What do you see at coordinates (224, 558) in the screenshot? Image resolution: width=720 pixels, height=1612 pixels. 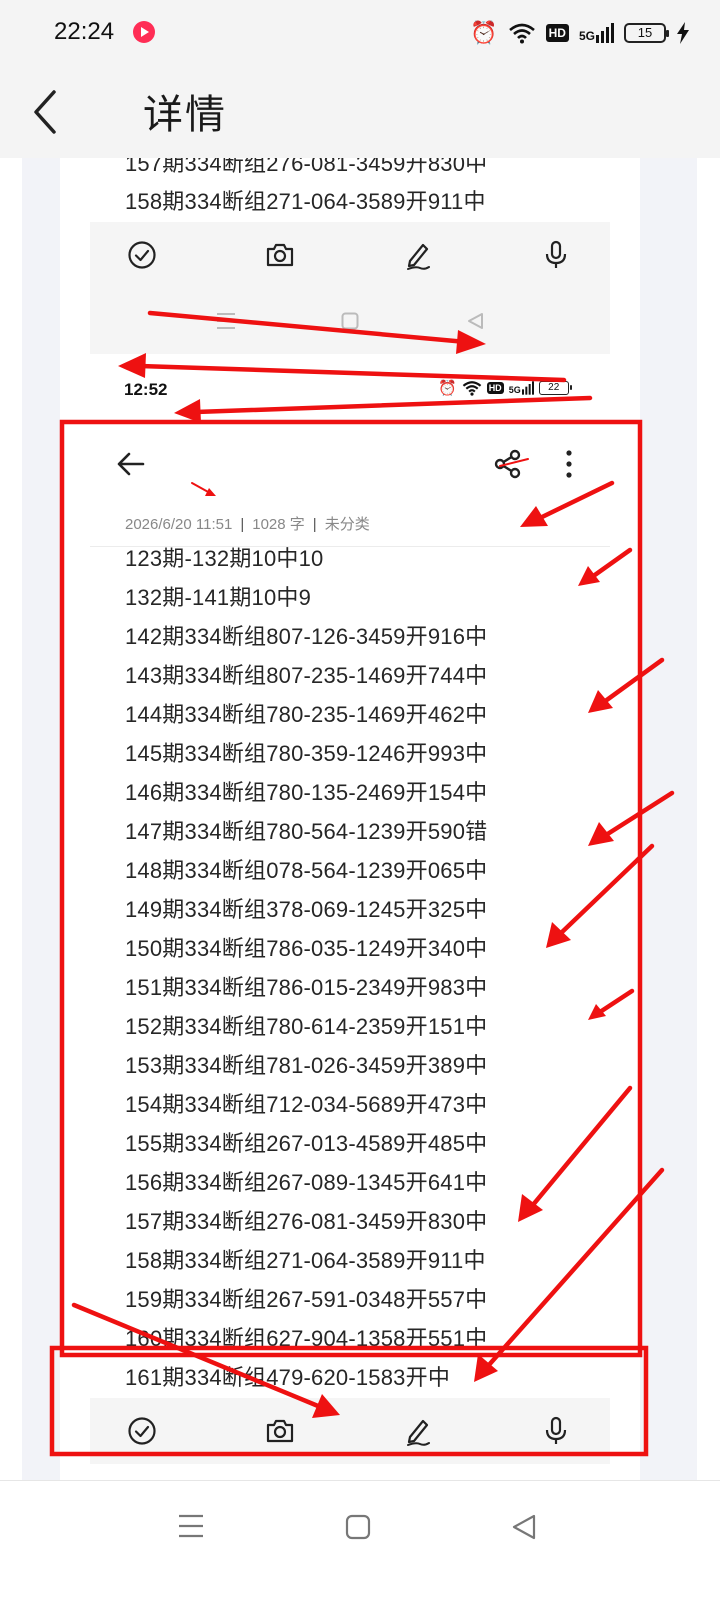 I see `note-line: 123期-132期10中10` at bounding box center [224, 558].